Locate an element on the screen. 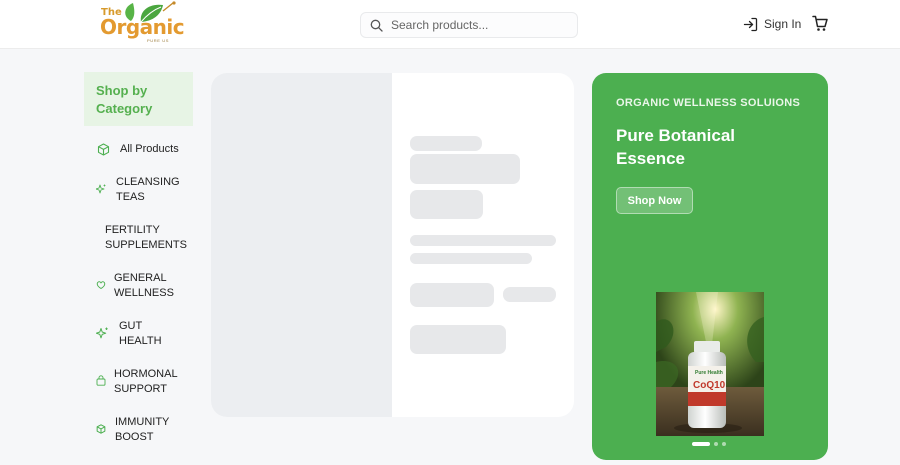 The height and width of the screenshot is (465, 900). category-label: All Products is located at coordinates (149, 149).